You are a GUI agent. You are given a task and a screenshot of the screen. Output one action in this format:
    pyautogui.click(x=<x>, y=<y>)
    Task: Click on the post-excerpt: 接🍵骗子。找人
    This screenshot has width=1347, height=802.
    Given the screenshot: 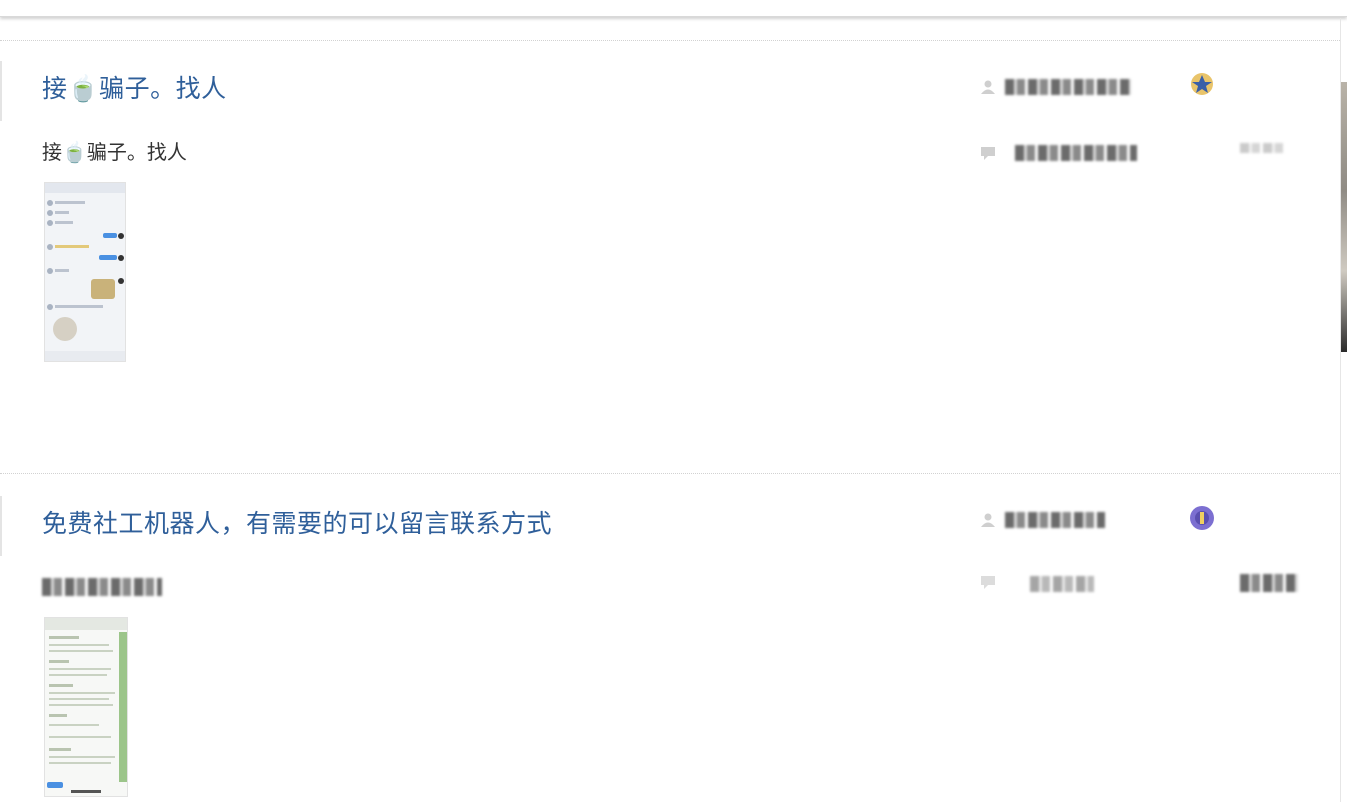 What is the action you would take?
    pyautogui.click(x=114, y=152)
    